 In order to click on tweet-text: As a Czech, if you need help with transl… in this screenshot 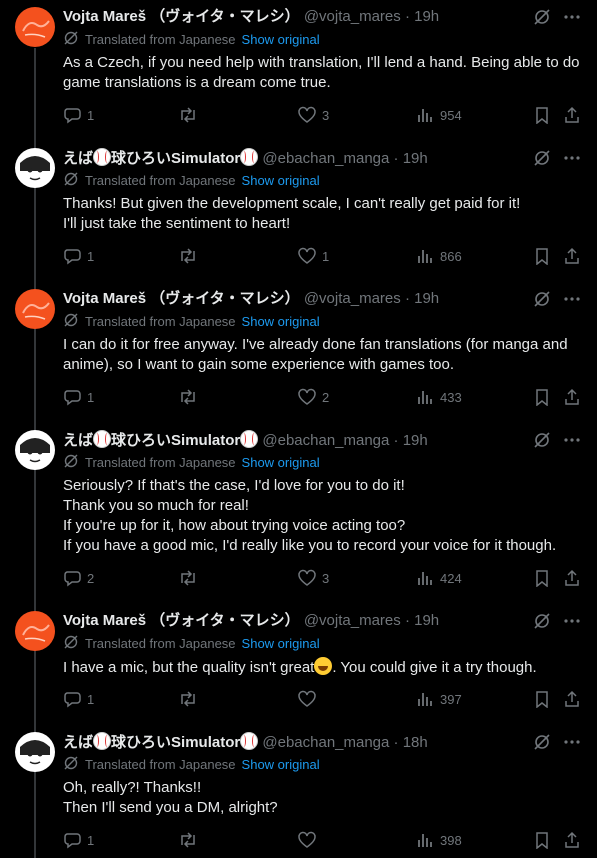, I will do `click(323, 73)`.